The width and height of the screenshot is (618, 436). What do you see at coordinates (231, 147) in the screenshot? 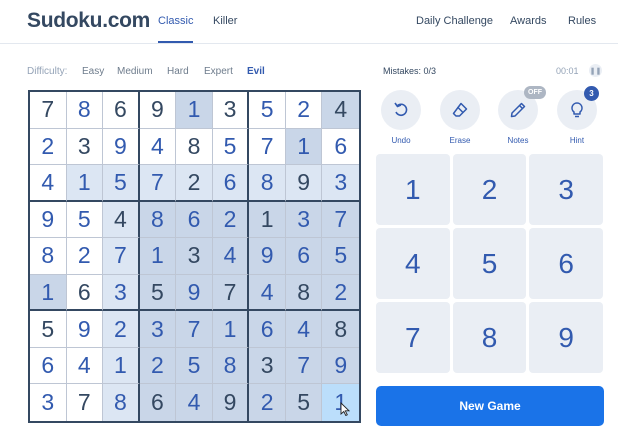
I see `board-cell-r2c6: 5` at bounding box center [231, 147].